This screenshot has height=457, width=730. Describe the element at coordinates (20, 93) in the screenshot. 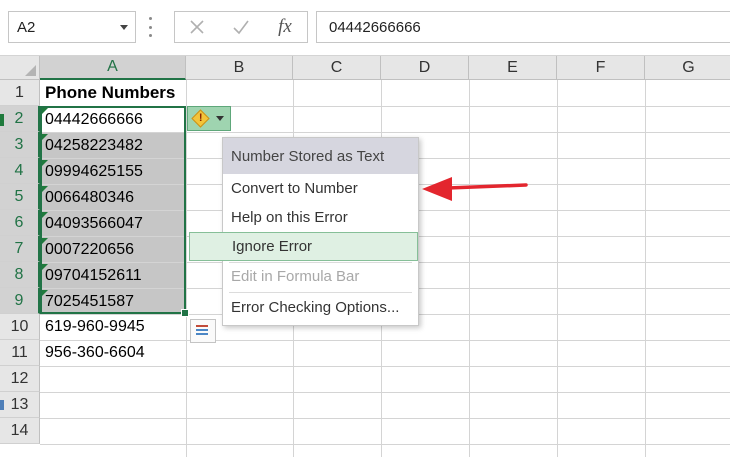

I see `row-header-1: 1` at that location.